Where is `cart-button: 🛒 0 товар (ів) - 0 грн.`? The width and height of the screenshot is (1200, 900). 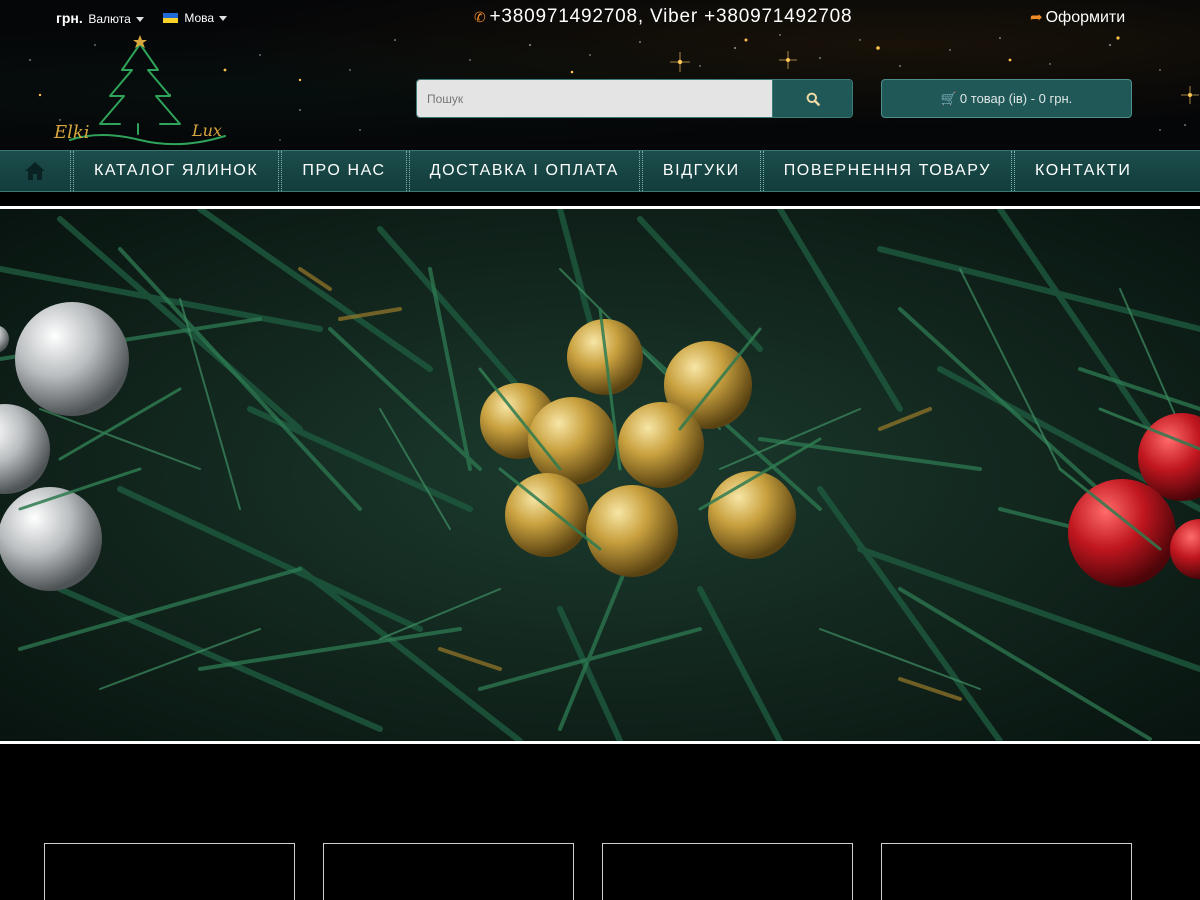
cart-button: 🛒 0 товар (ів) - 0 грн. is located at coordinates (1006, 98).